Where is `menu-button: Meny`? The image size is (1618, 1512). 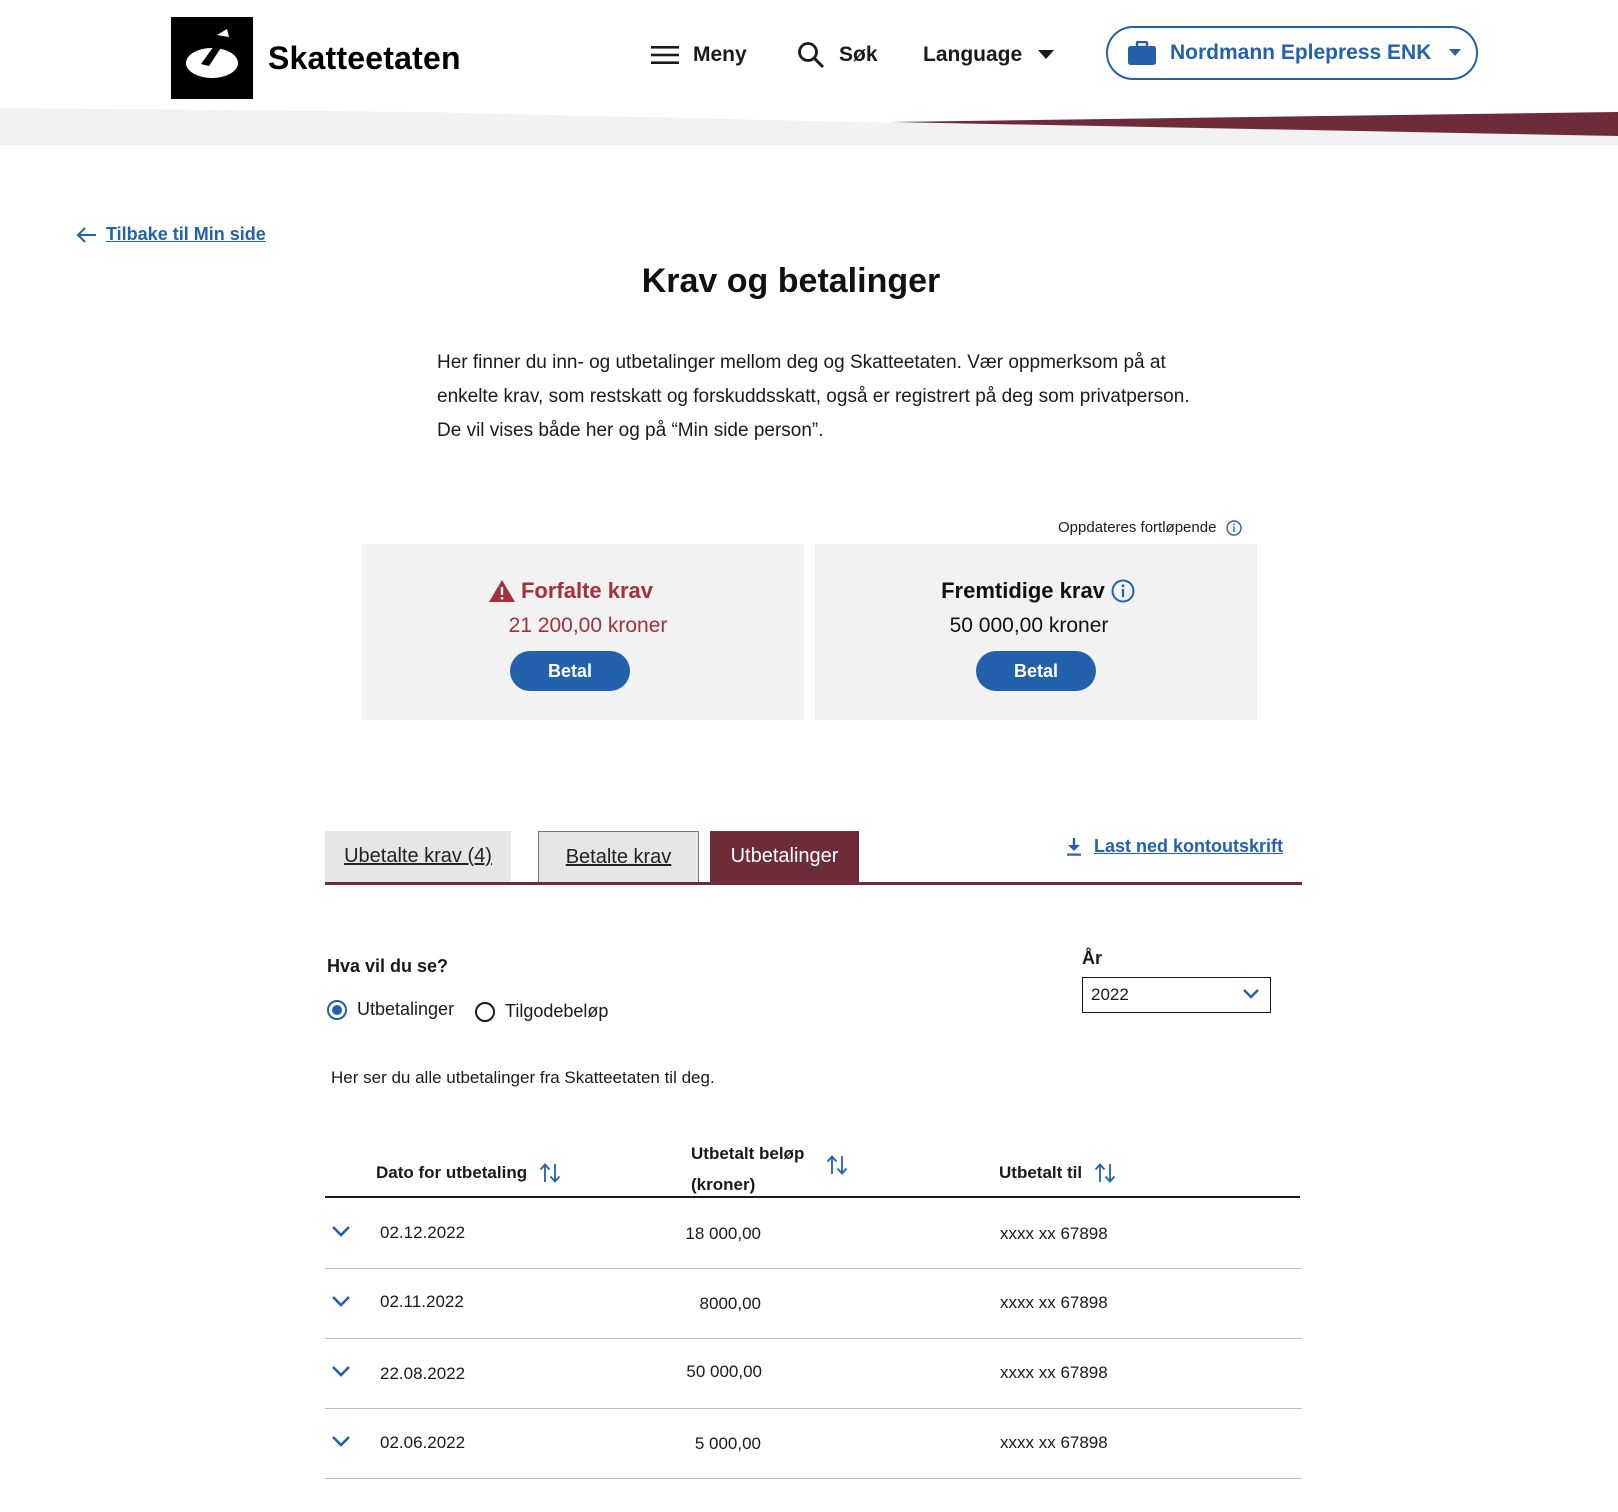 menu-button: Meny is located at coordinates (699, 55).